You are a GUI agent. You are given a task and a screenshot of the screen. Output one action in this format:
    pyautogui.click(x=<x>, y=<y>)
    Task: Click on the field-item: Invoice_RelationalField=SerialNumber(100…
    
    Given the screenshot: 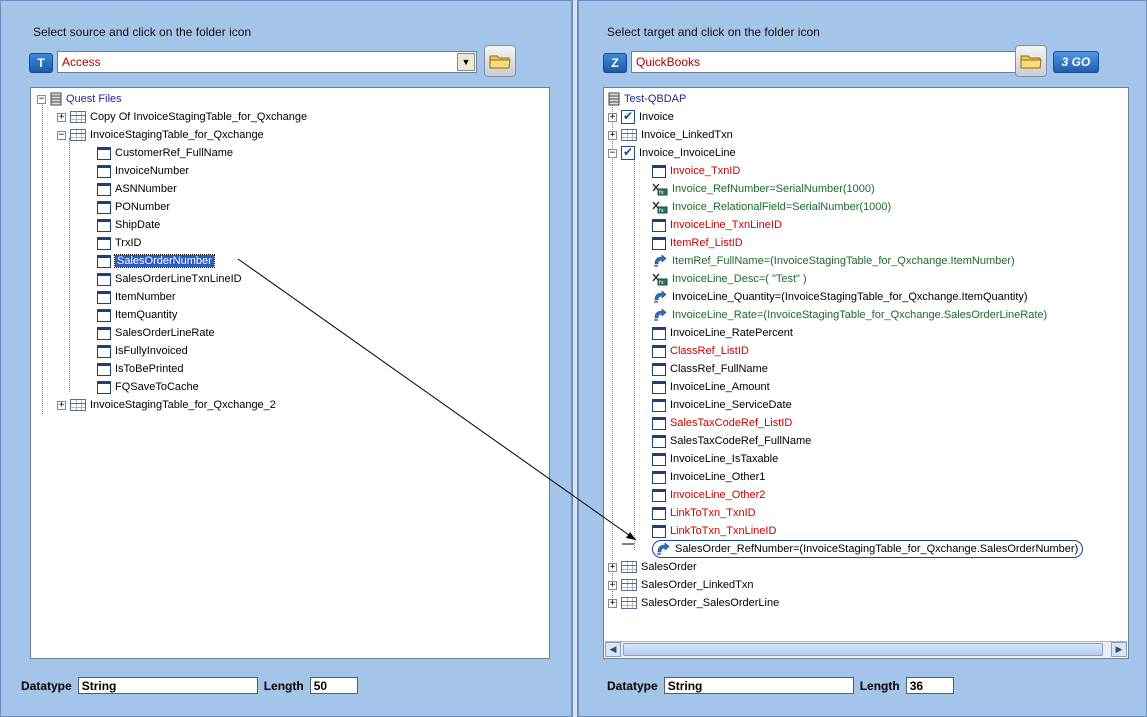 What is the action you would take?
    pyautogui.click(x=771, y=207)
    